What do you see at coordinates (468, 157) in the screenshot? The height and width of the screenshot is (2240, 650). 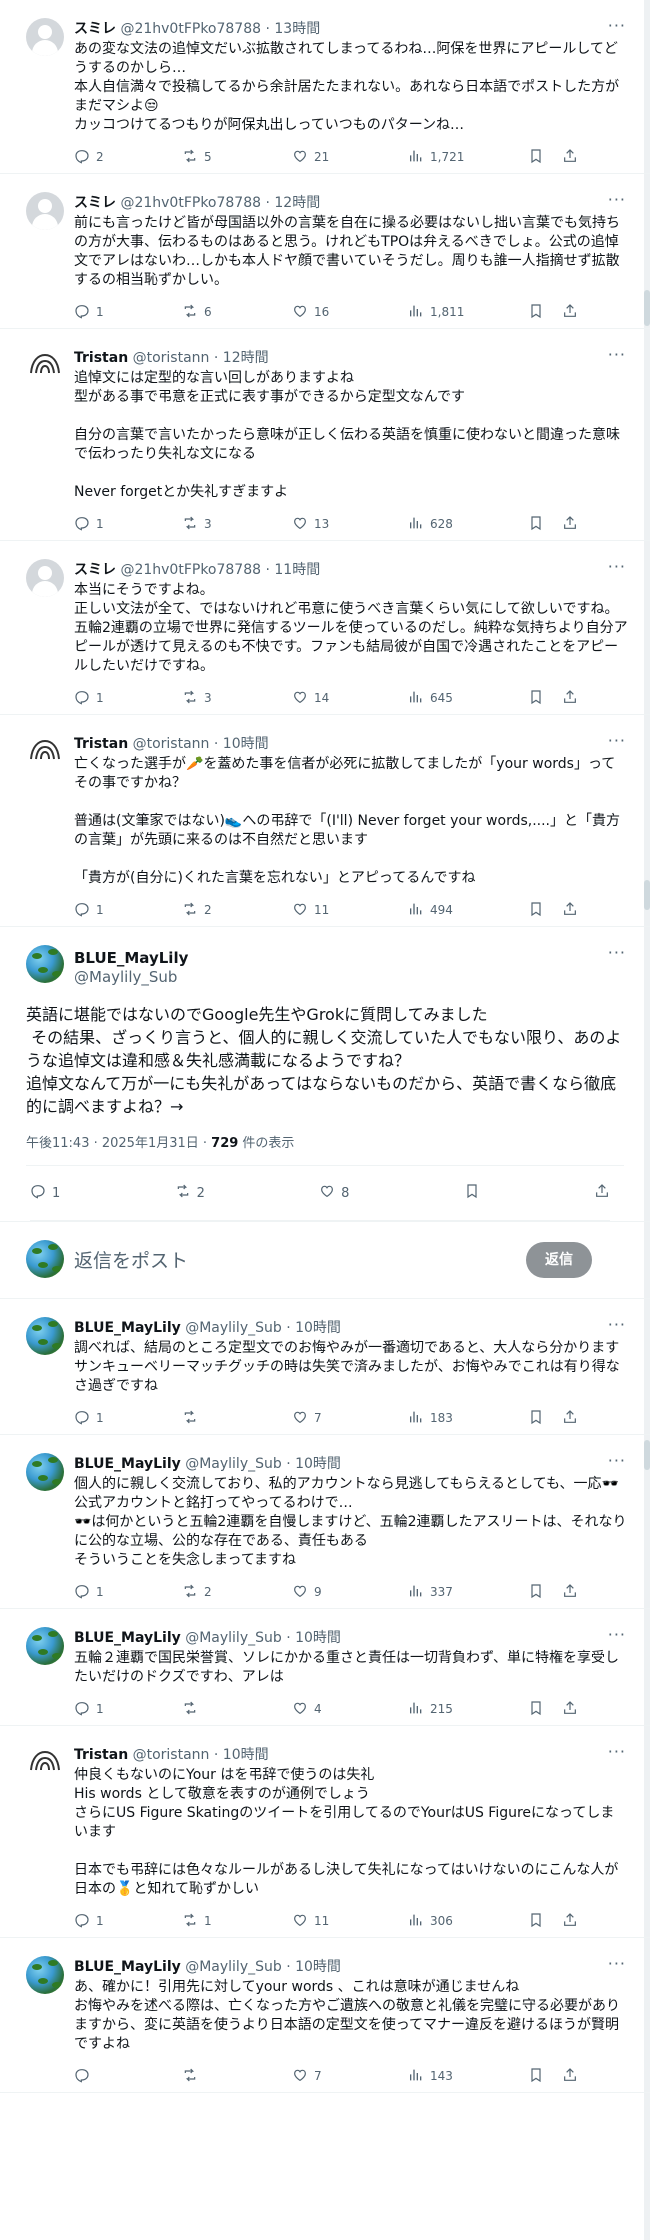 I see `views-button: 1,721` at bounding box center [468, 157].